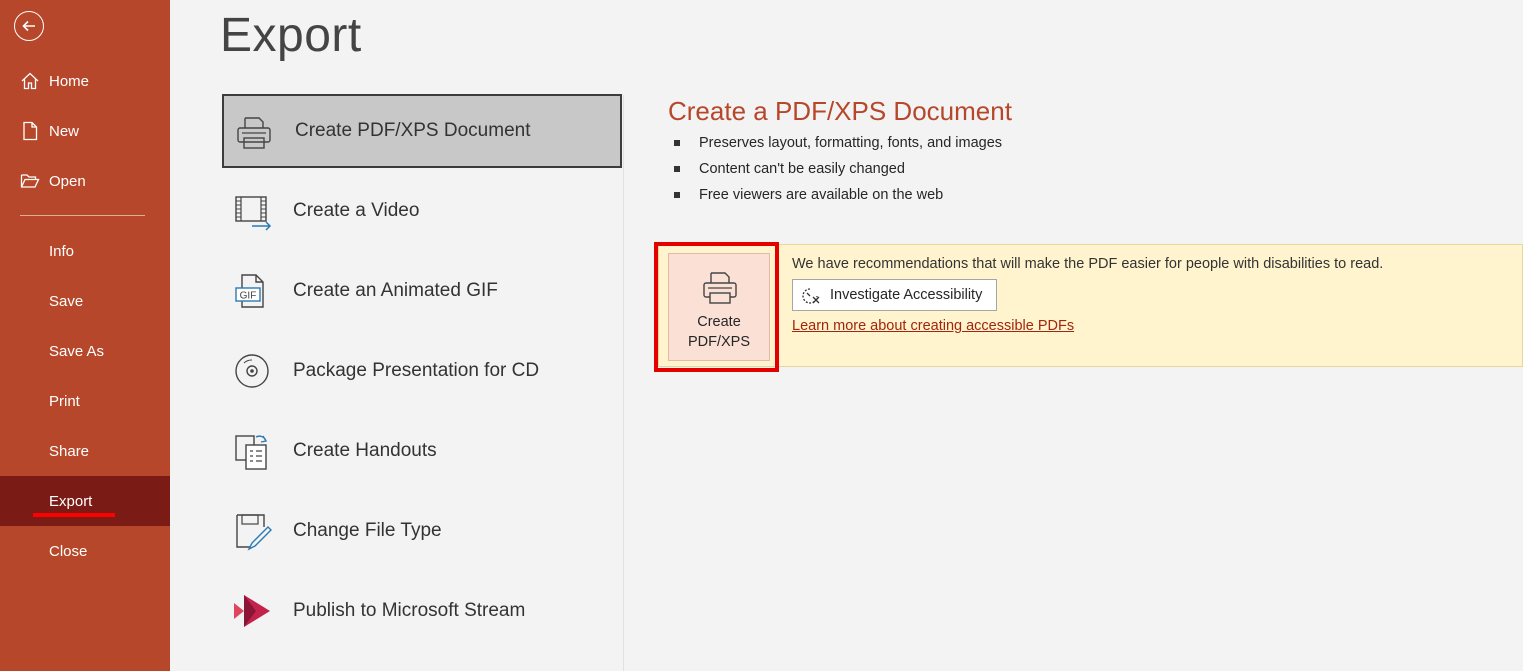 This screenshot has width=1523, height=671. I want to click on home-icon, so click(30, 81).